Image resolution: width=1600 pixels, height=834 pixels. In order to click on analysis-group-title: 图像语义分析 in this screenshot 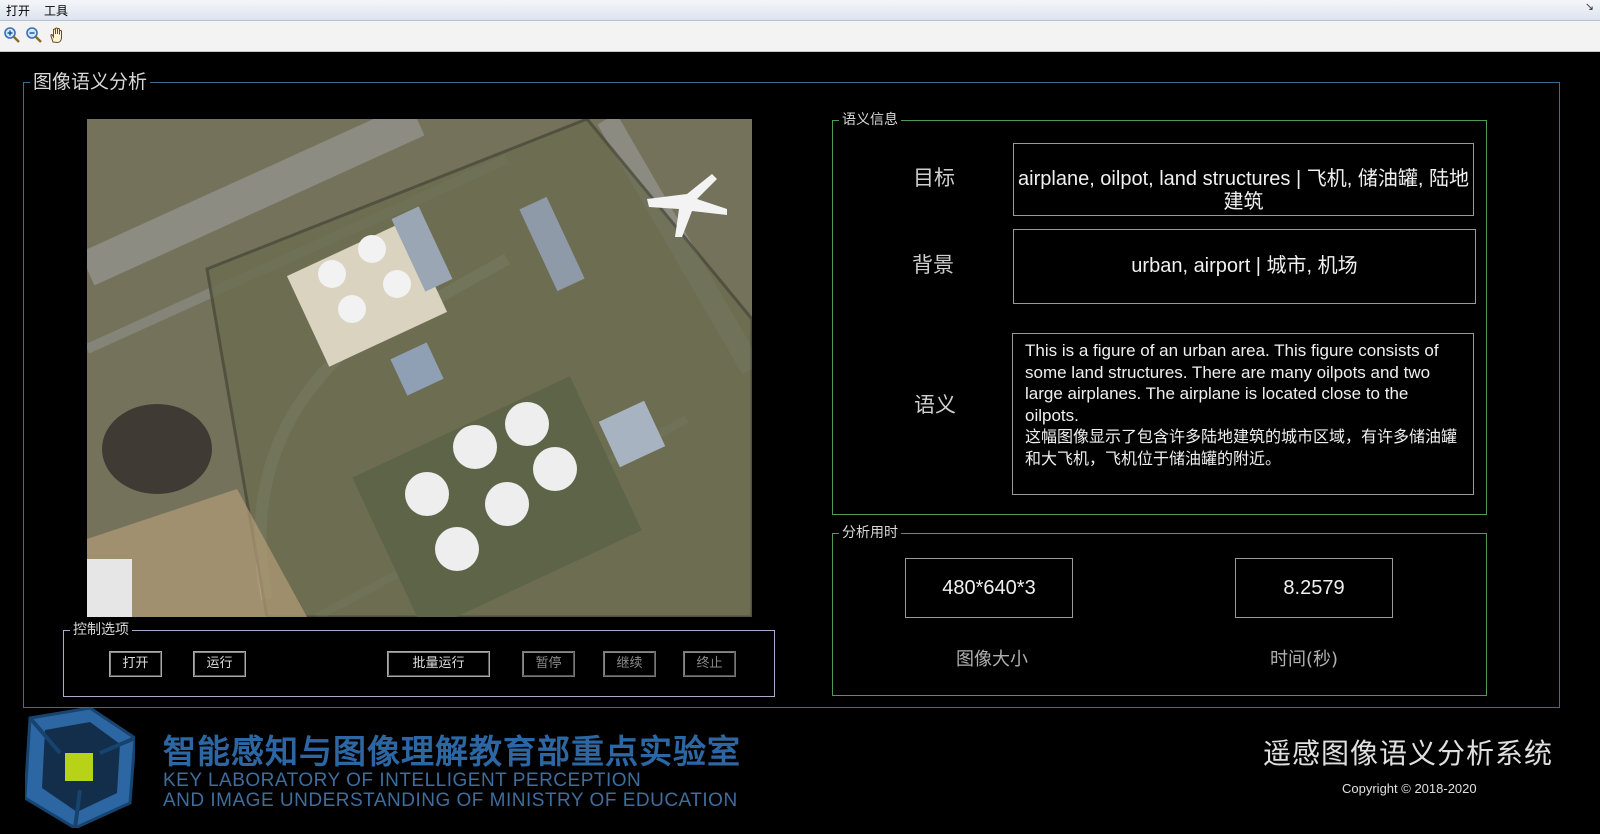, I will do `click(90, 82)`.